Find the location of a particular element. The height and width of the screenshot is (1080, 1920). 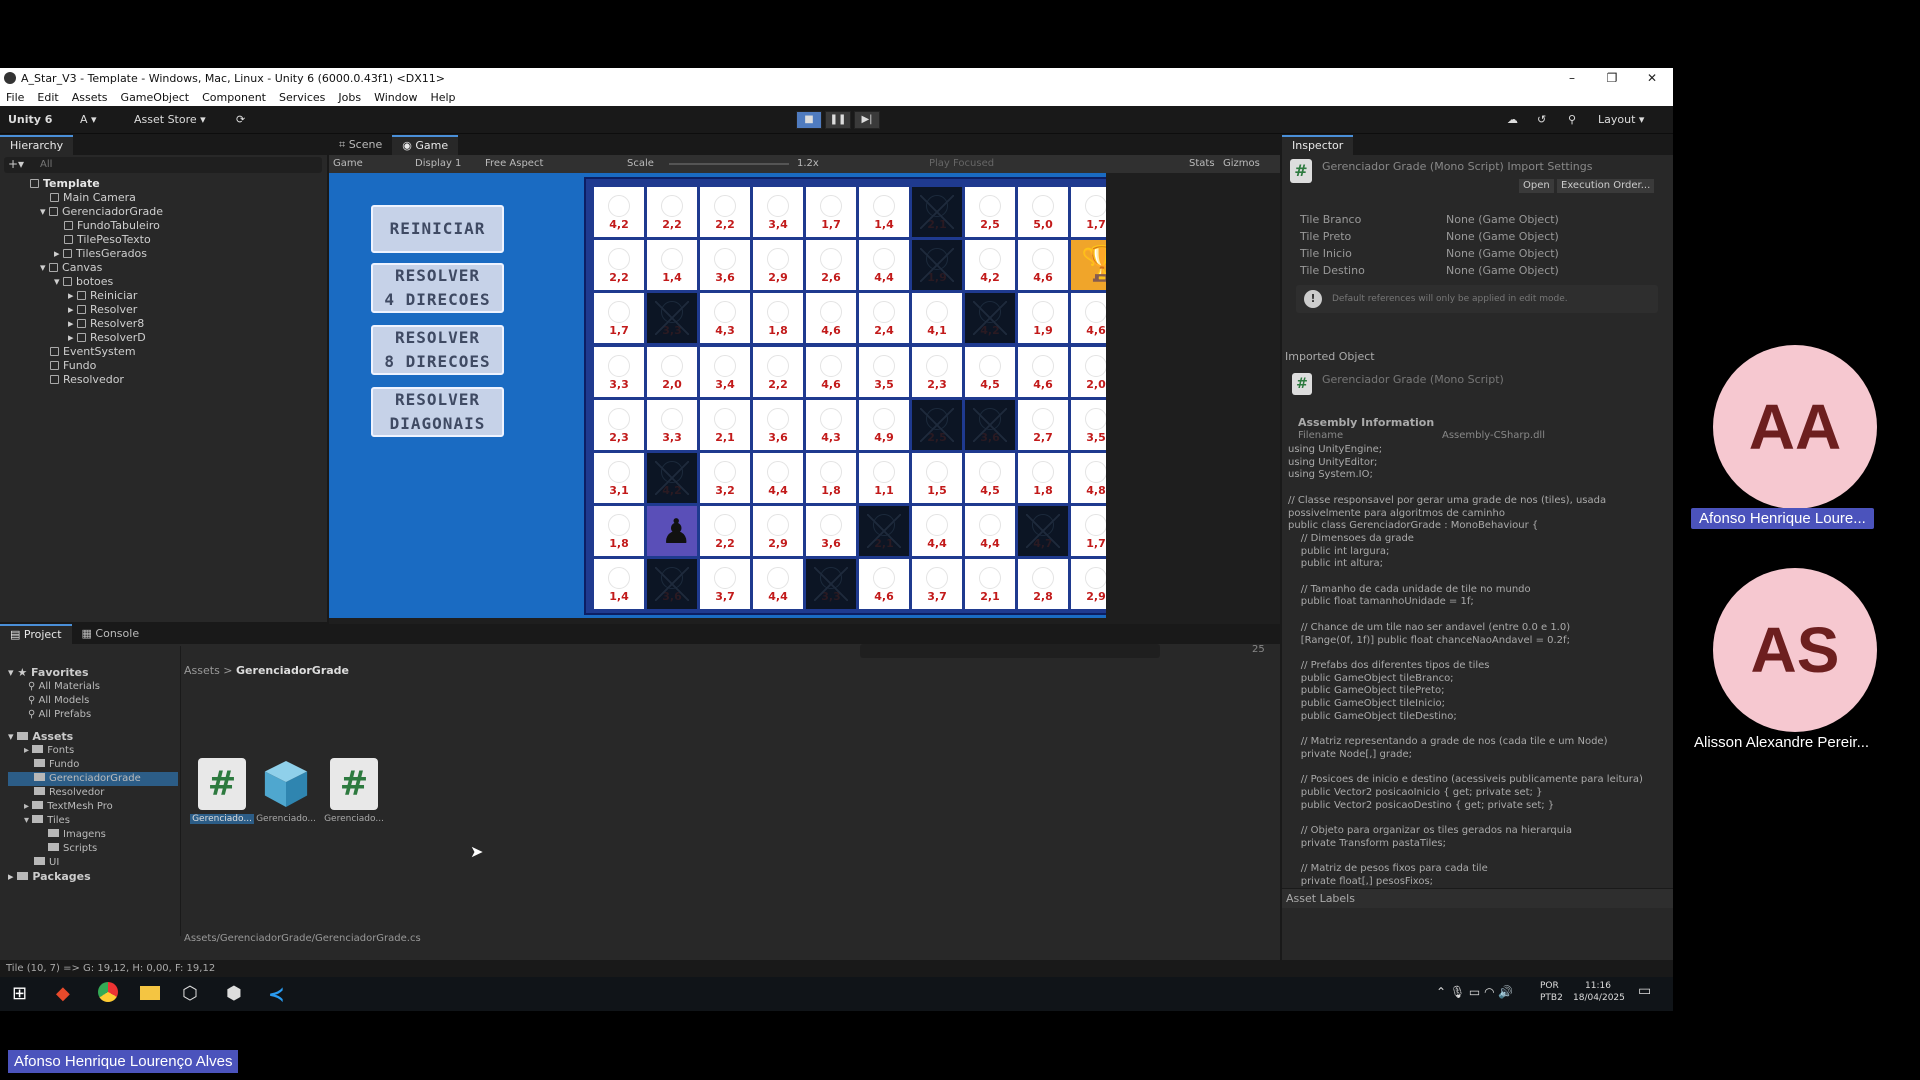

tile-weight: 3,3 is located at coordinates (672, 331).